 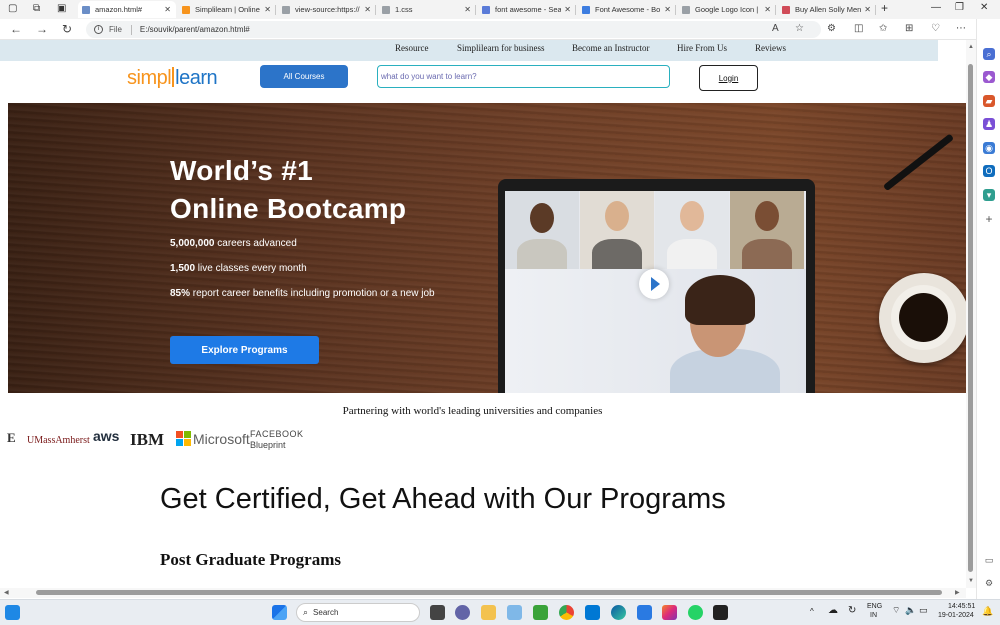 What do you see at coordinates (910, 610) in the screenshot?
I see `volume-icon: 🔈` at bounding box center [910, 610].